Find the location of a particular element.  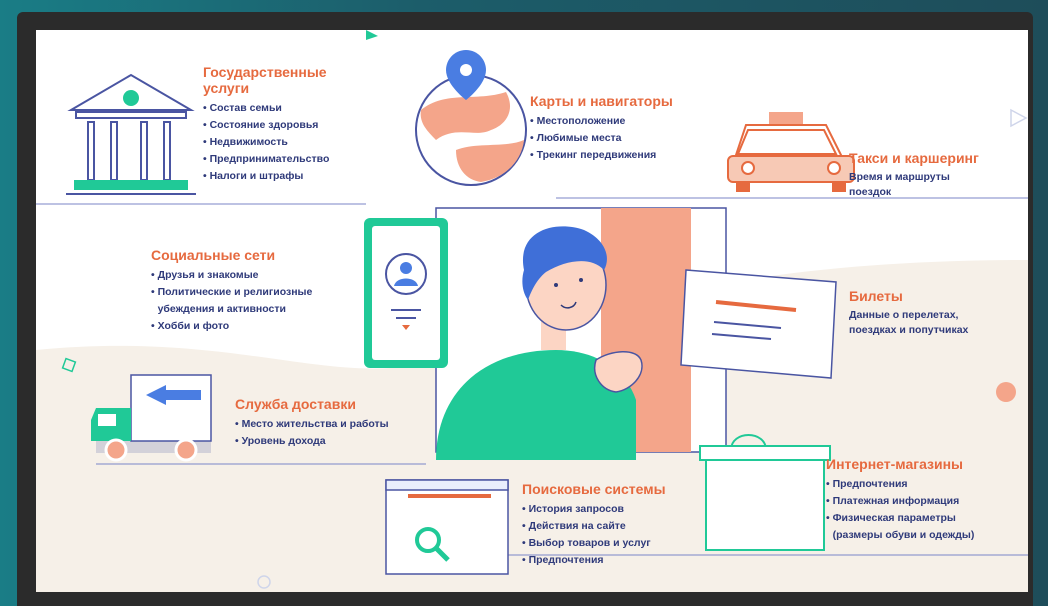

list-item: Выбор товаров и услуг is located at coordinates (594, 543).